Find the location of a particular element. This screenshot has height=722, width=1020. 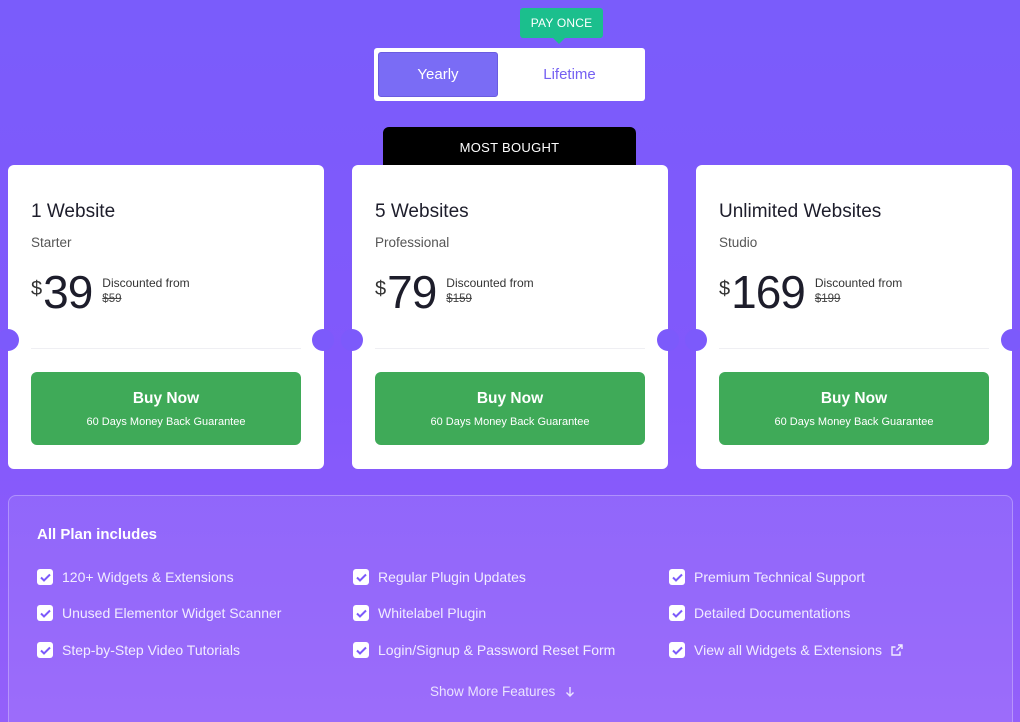

price-row: $ 169 Discounted from $199 is located at coordinates (854, 294).